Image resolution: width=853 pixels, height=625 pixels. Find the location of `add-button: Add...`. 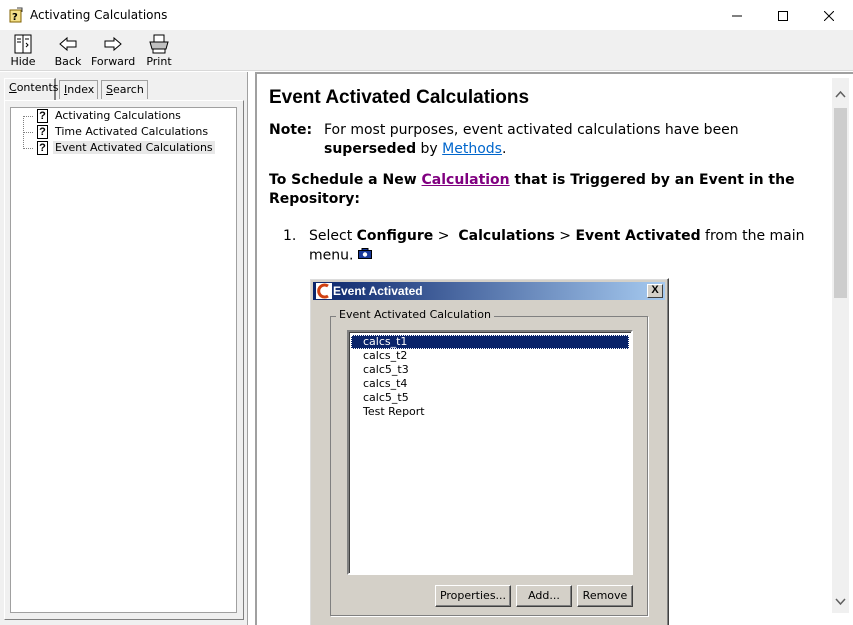

add-button: Add... is located at coordinates (544, 596).